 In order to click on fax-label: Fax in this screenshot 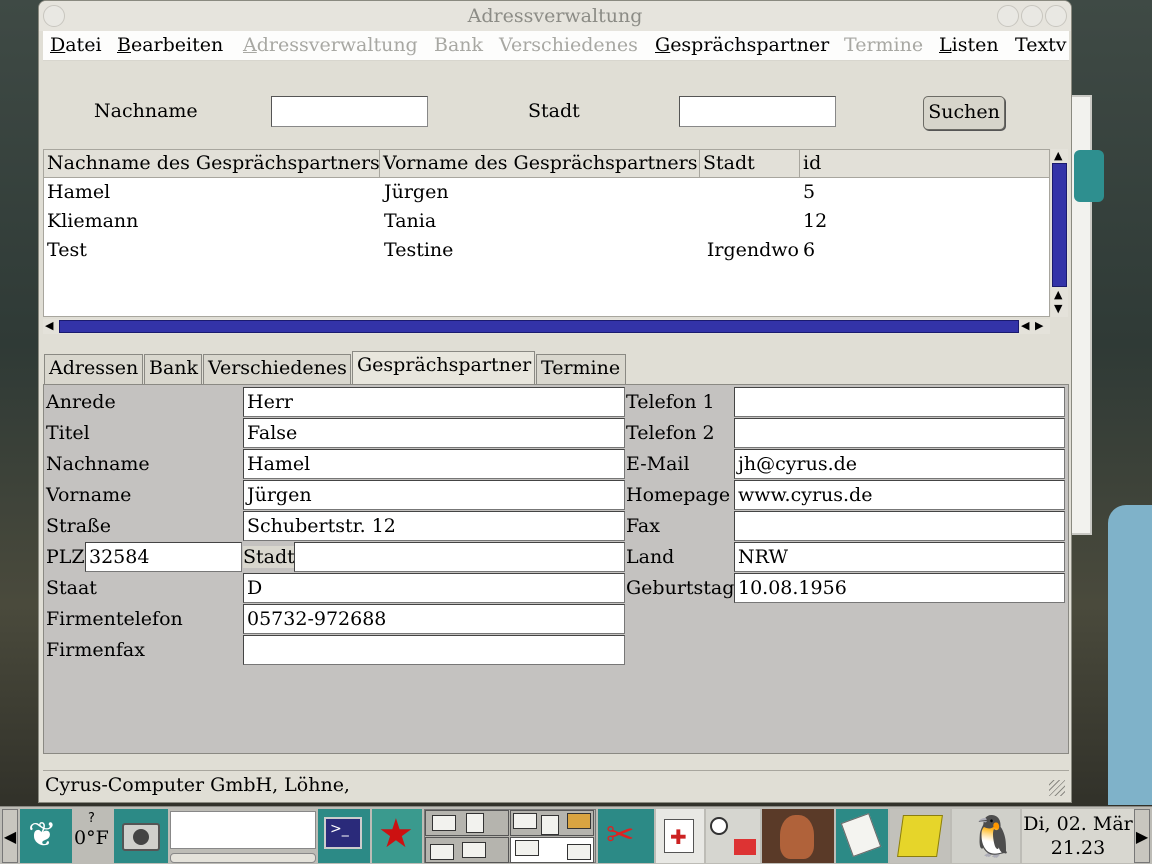, I will do `click(643, 526)`.